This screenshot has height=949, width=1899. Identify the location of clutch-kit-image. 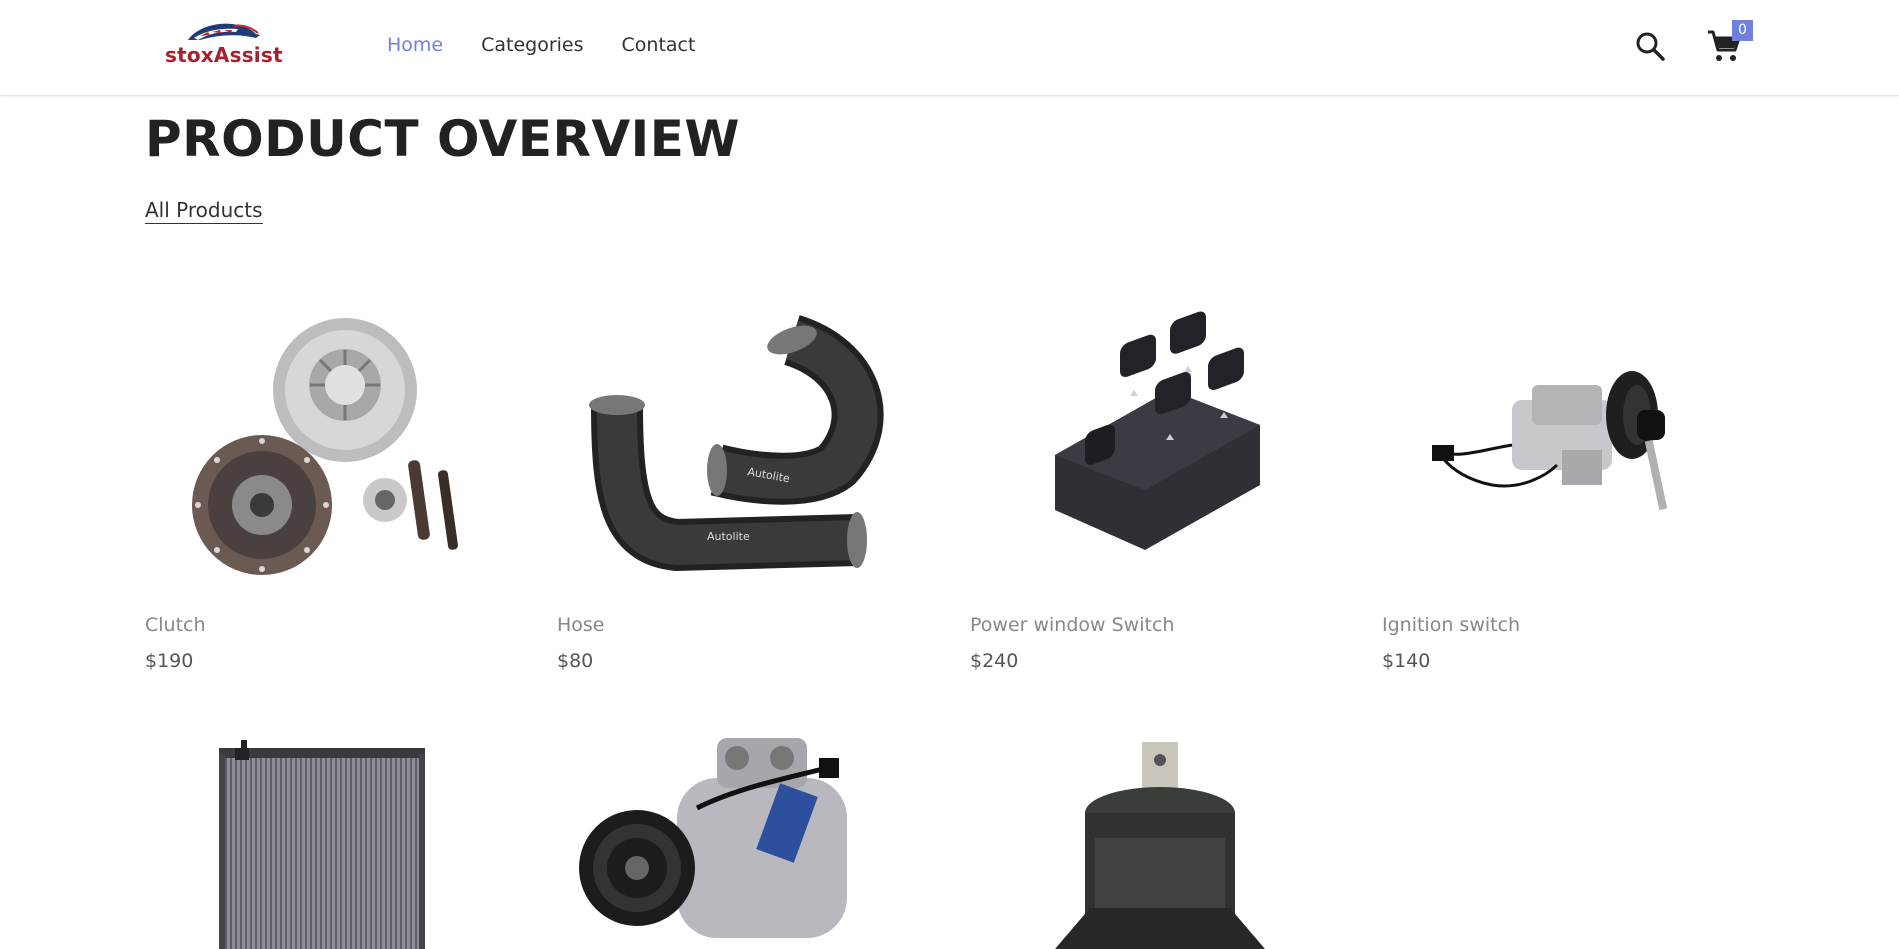
(335, 450).